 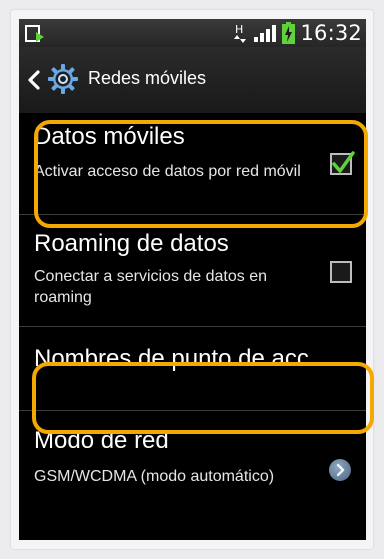 I want to click on status-right-group: H 16:32, so click(x=298, y=33).